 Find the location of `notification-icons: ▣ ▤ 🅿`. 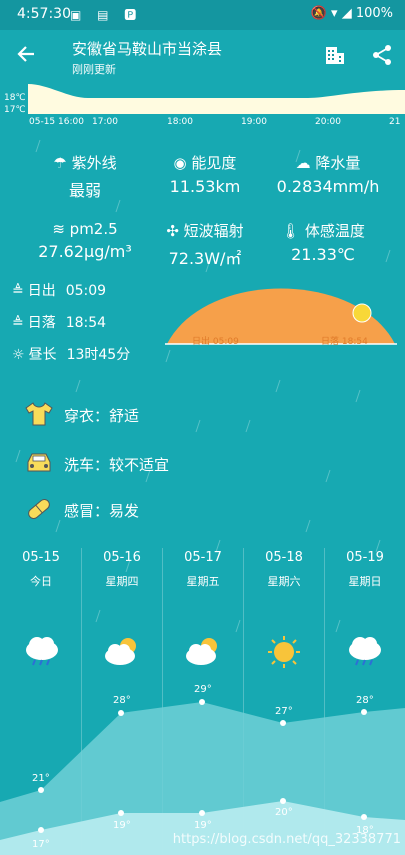

notification-icons: ▣ ▤ 🅿 is located at coordinates (106, 15).